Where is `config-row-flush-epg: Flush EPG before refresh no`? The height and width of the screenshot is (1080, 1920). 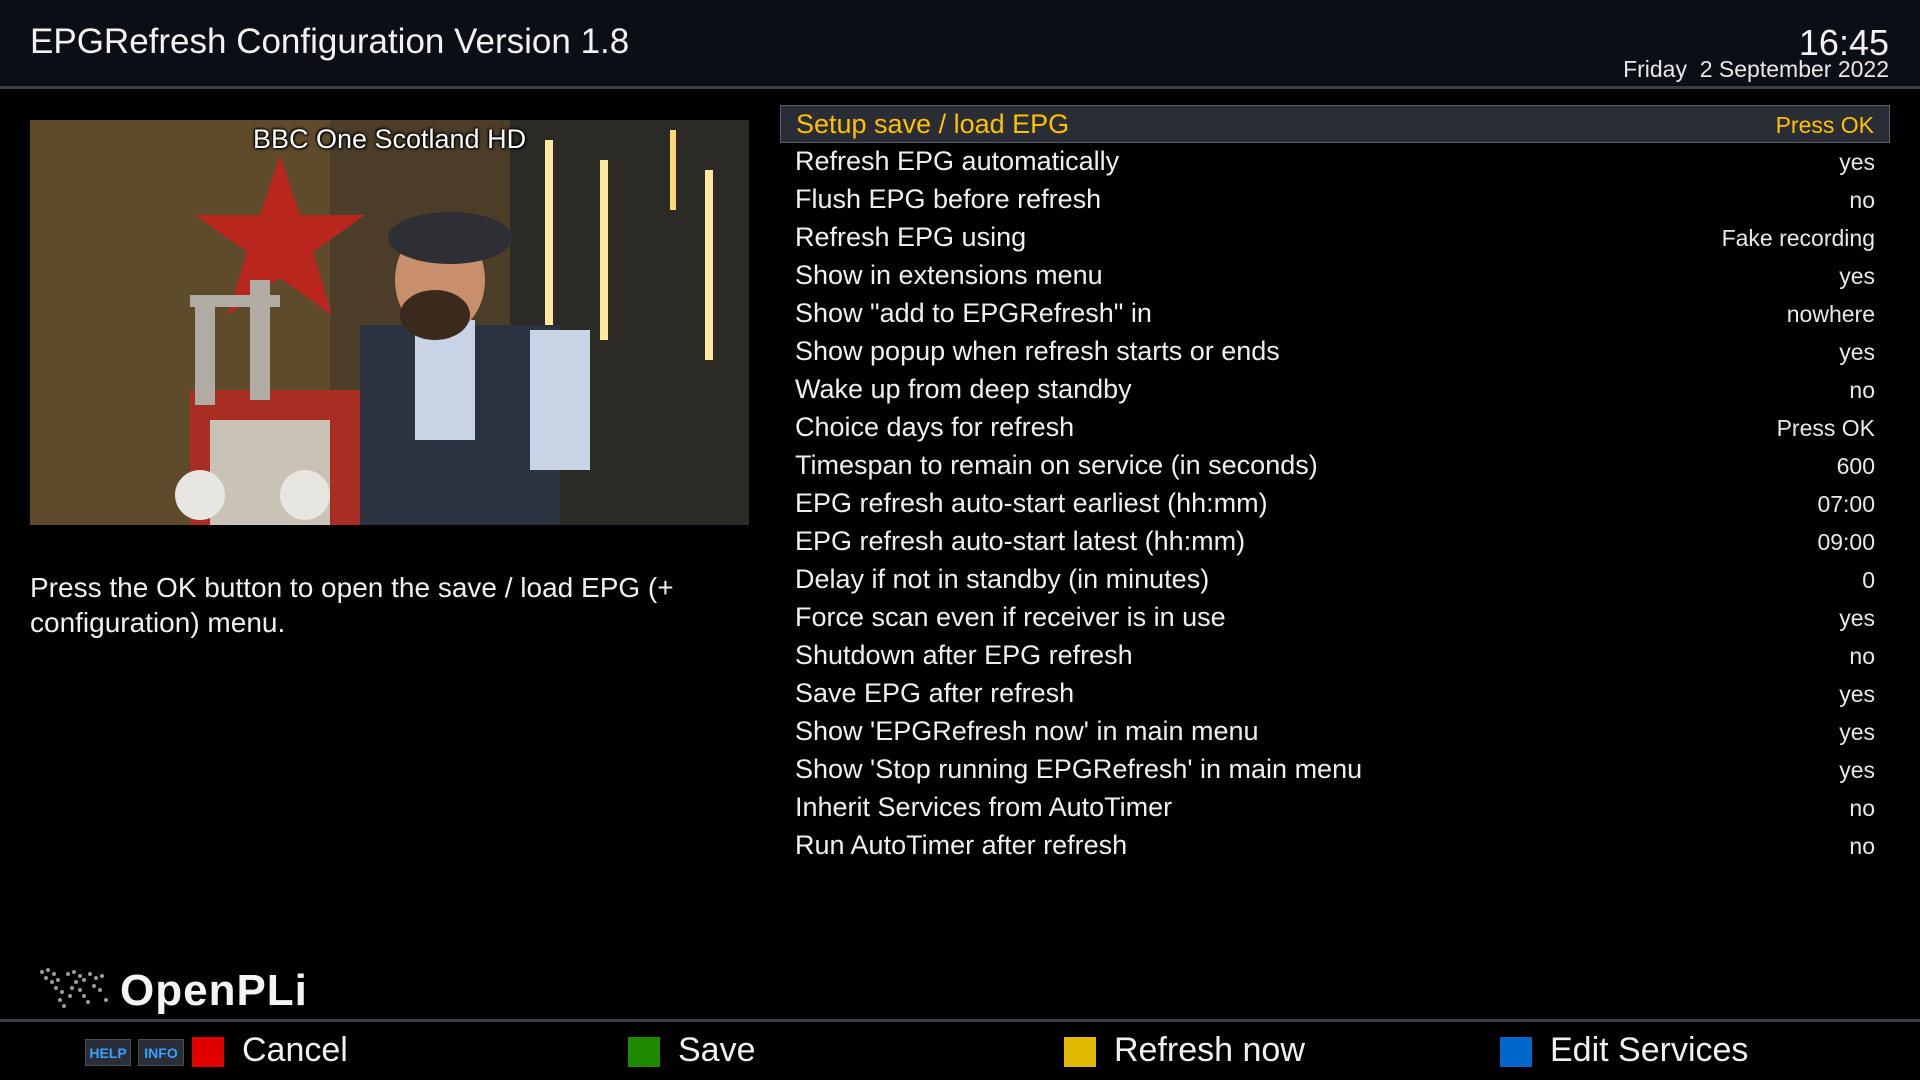
config-row-flush-epg: Flush EPG before refresh no is located at coordinates (1335, 200).